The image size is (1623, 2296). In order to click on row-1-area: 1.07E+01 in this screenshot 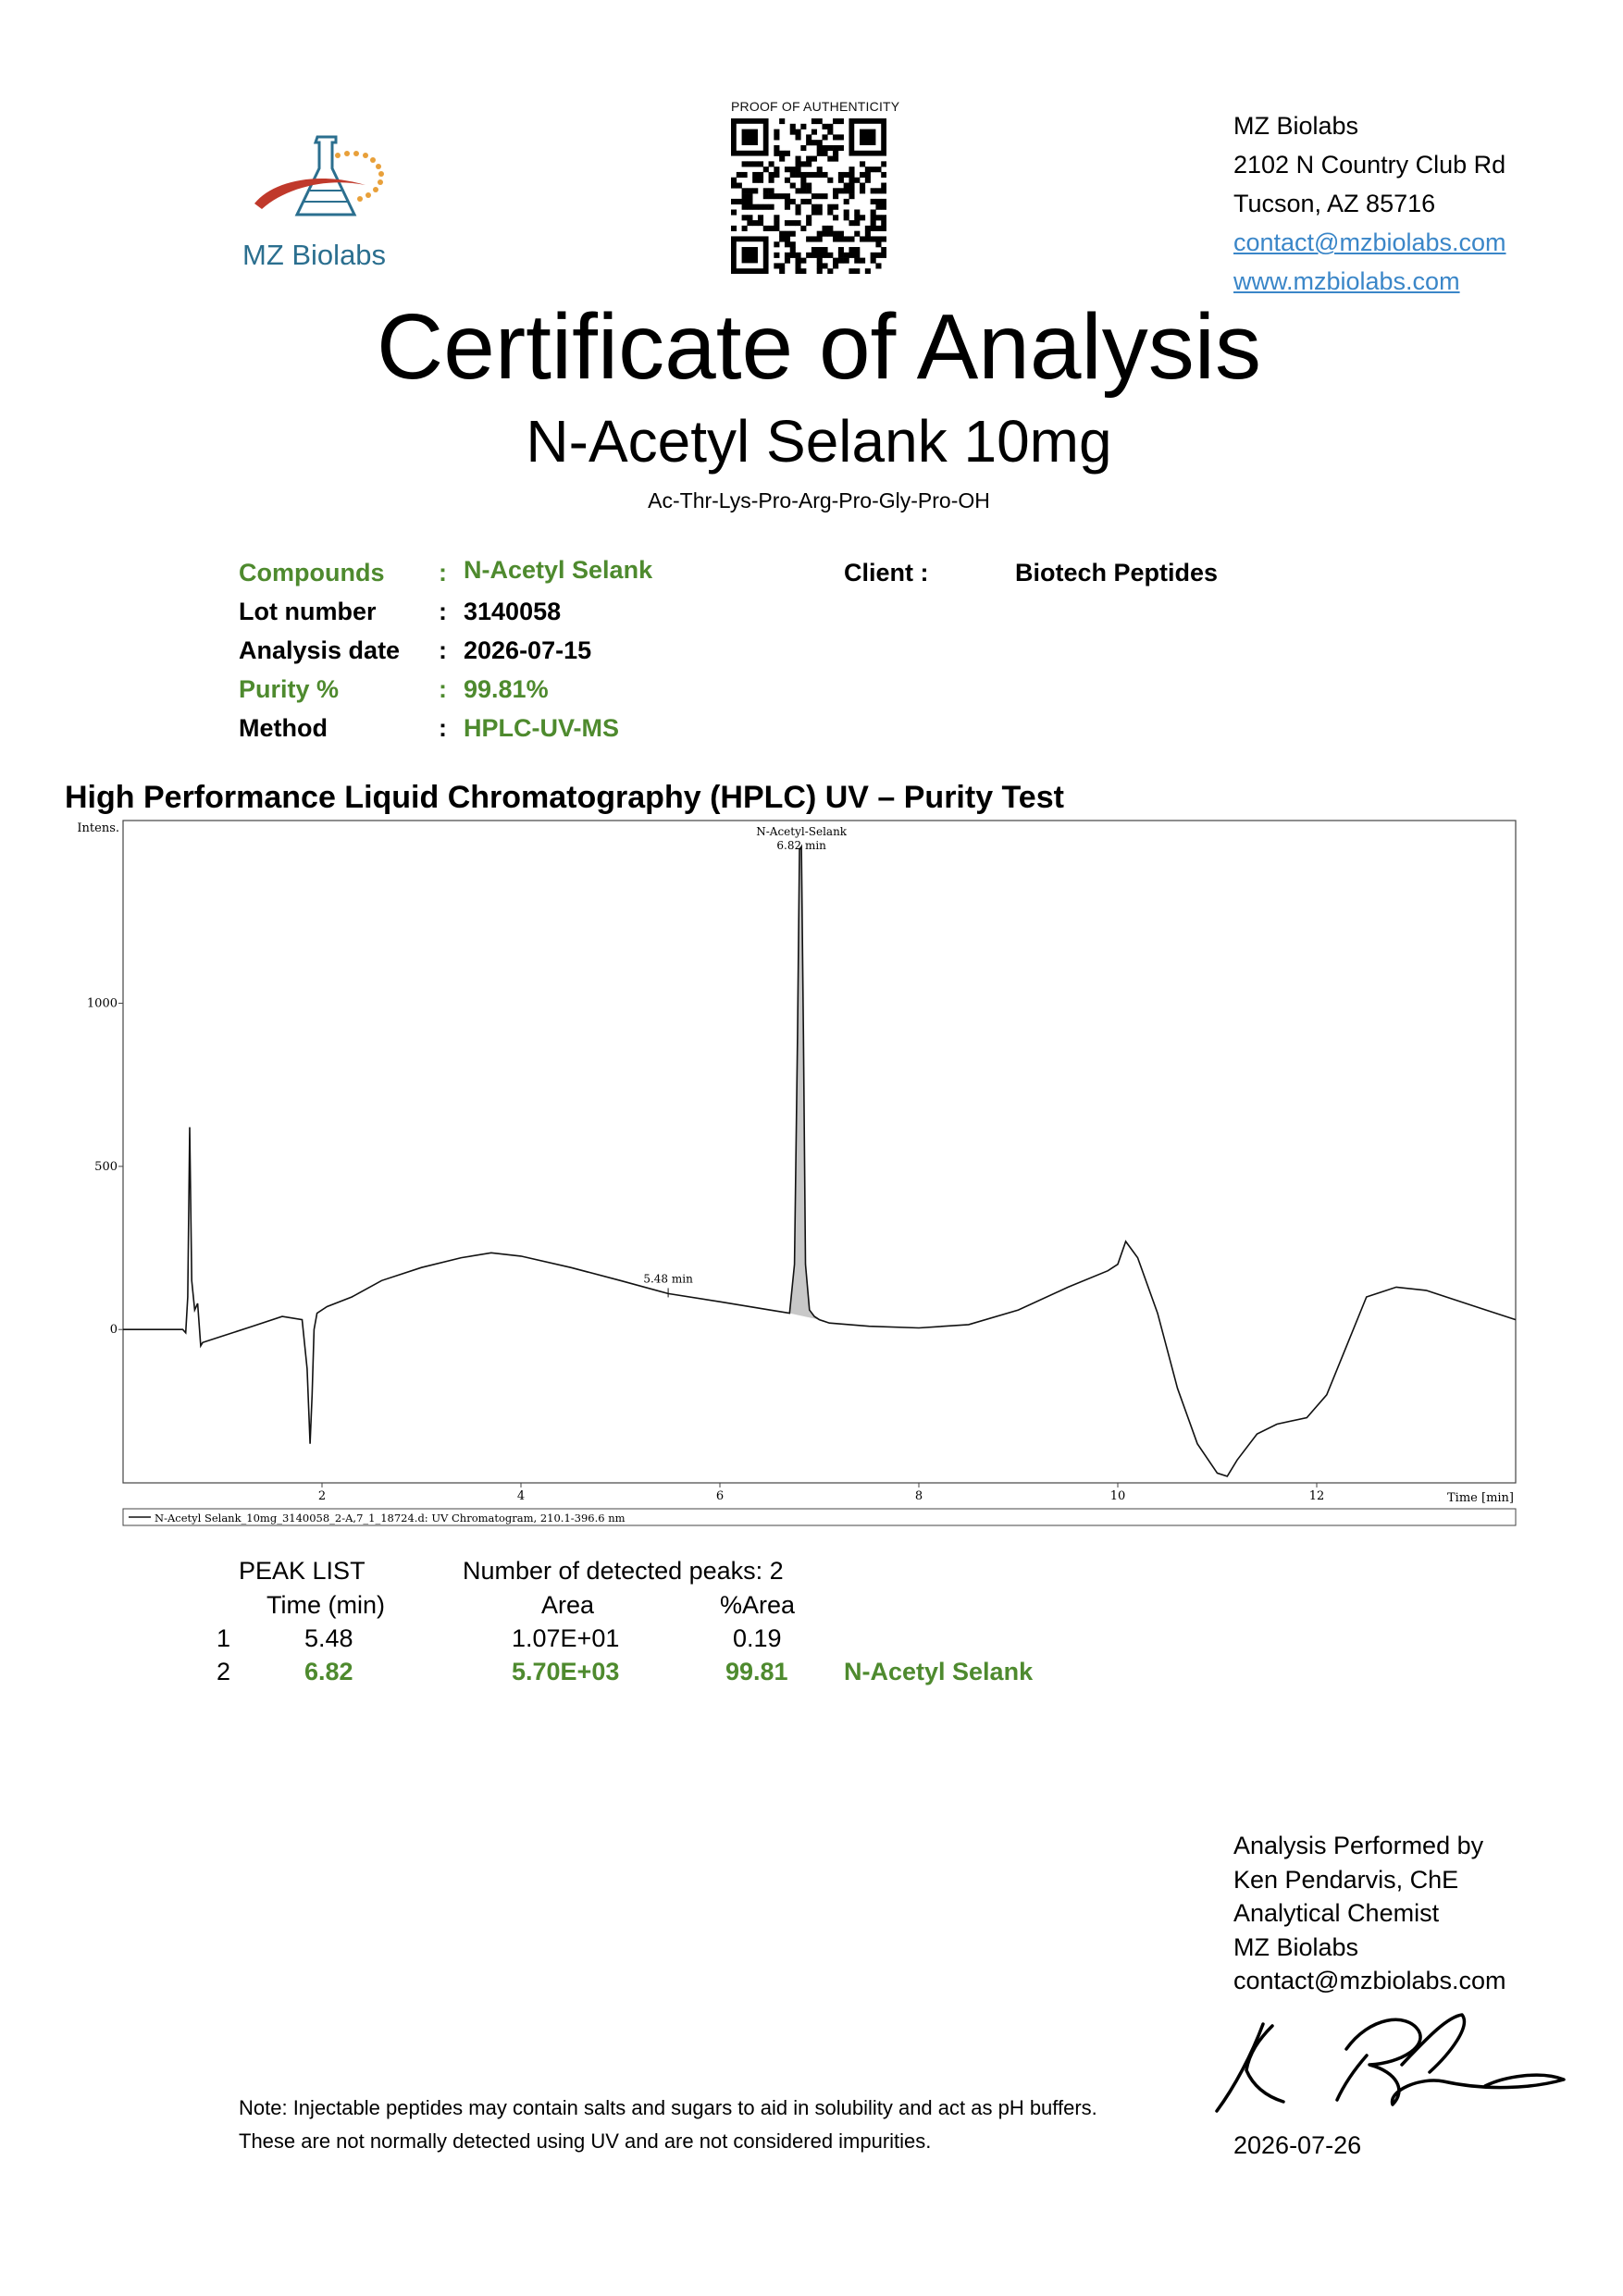, I will do `click(566, 1638)`.